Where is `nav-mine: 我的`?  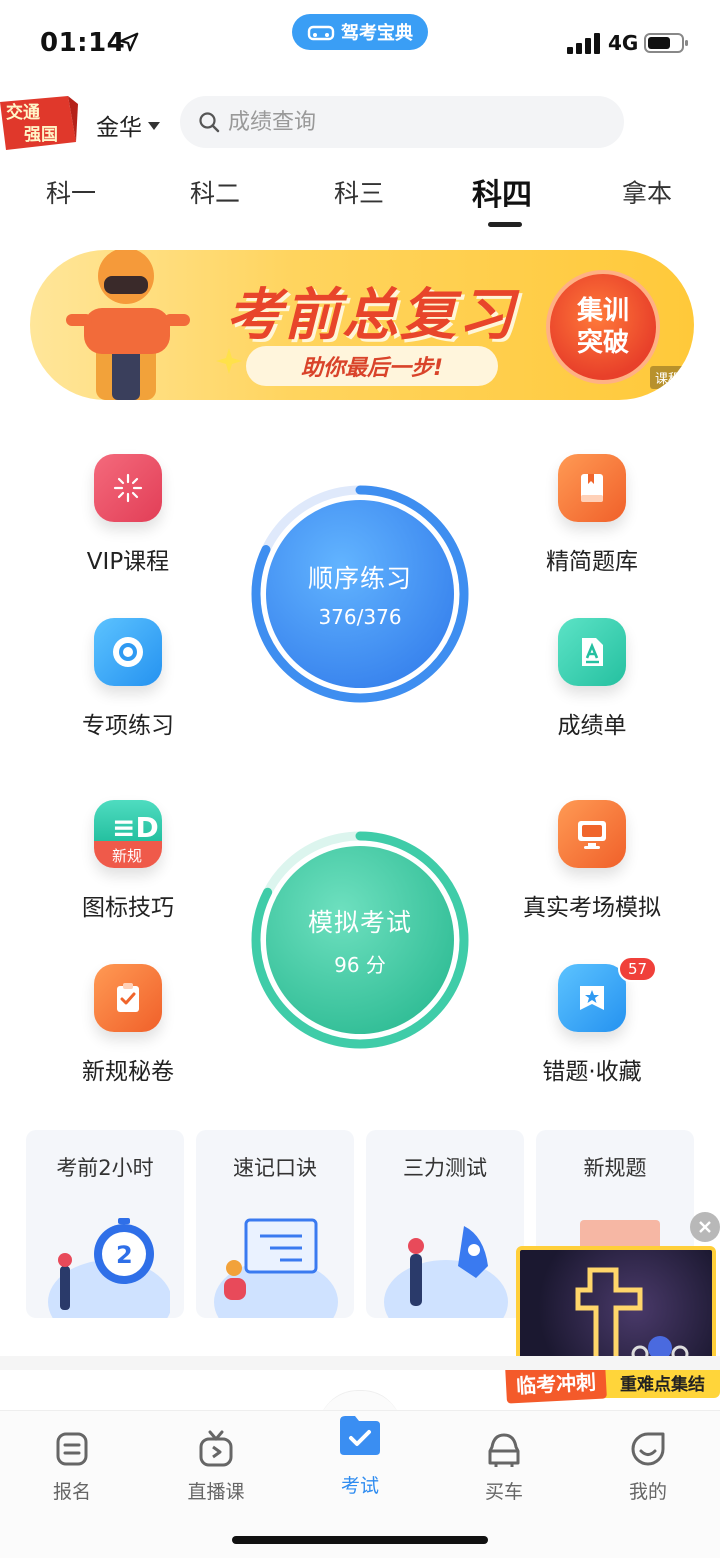
nav-mine: 我的 is located at coordinates (648, 1466).